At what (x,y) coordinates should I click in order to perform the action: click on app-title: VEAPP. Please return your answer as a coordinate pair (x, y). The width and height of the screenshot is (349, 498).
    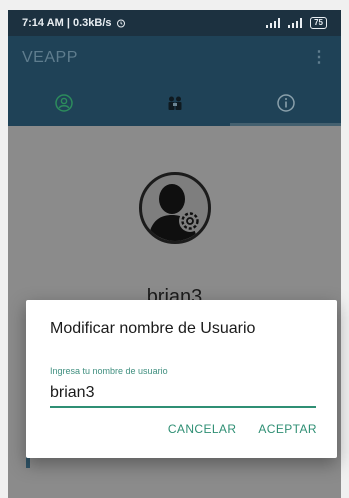
    Looking at the image, I should click on (50, 57).